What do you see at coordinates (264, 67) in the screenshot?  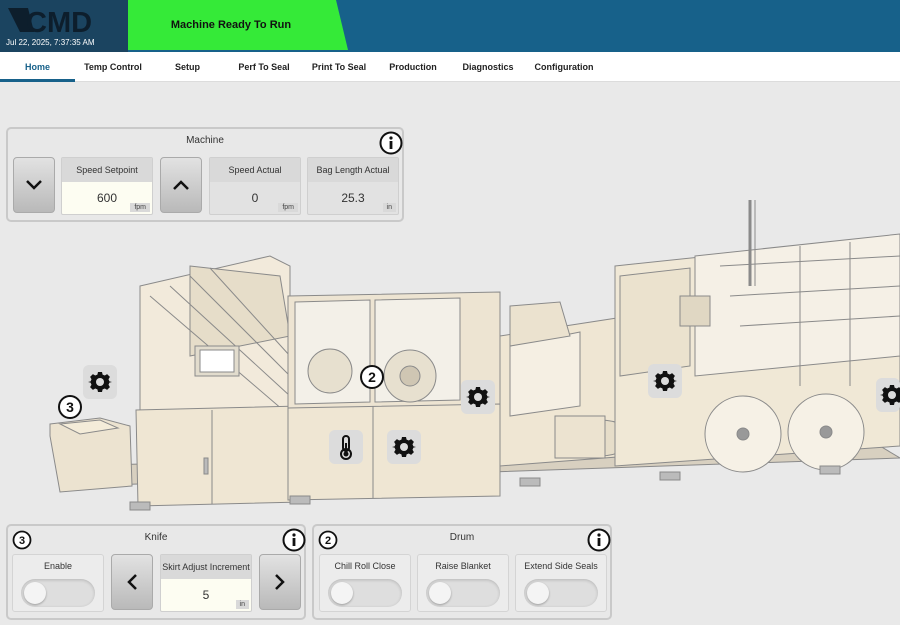 I see `tab-perf-to-seal: Perf To Seal` at bounding box center [264, 67].